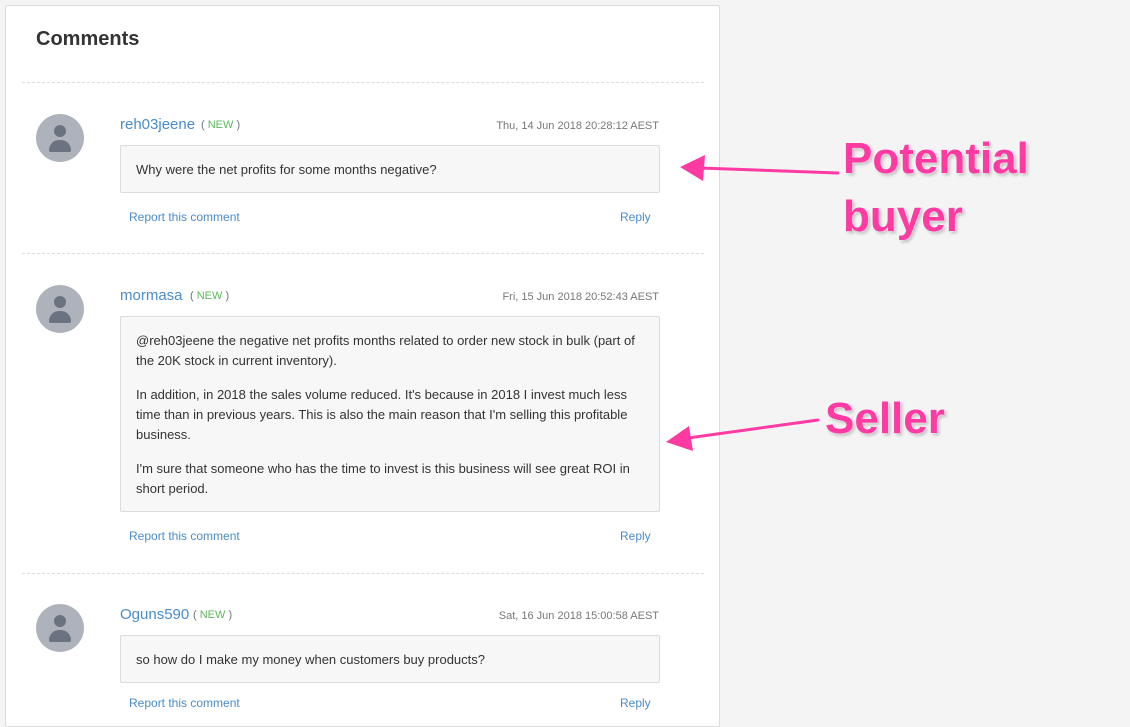 Image resolution: width=1130 pixels, height=727 pixels. What do you see at coordinates (753, 303) in the screenshot?
I see `annotation-arrows` at bounding box center [753, 303].